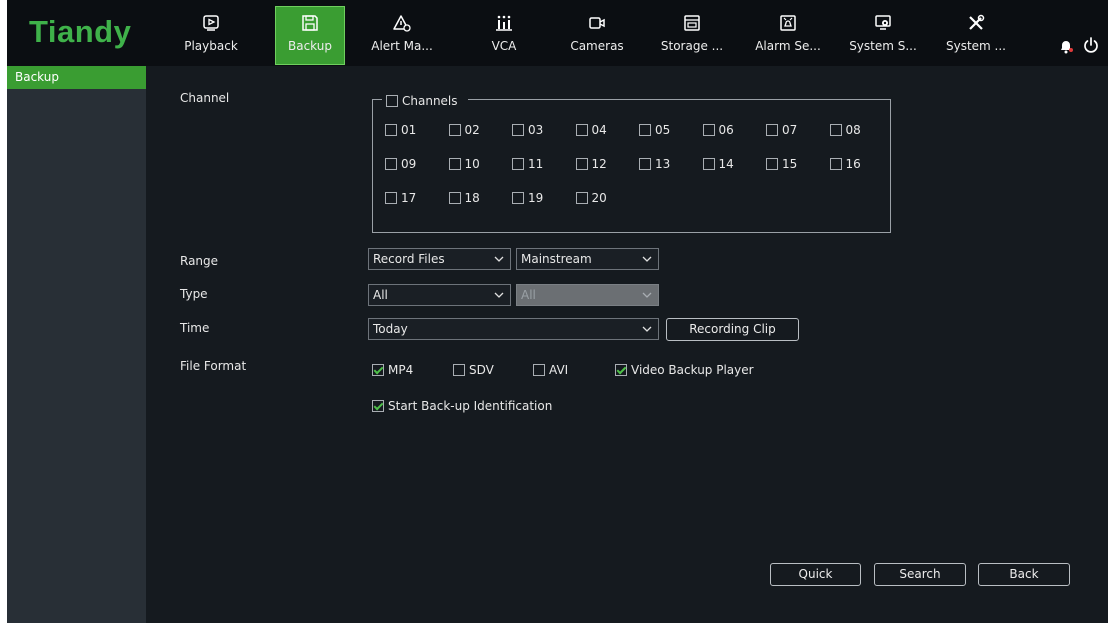  I want to click on channel-option: 02, so click(464, 130).